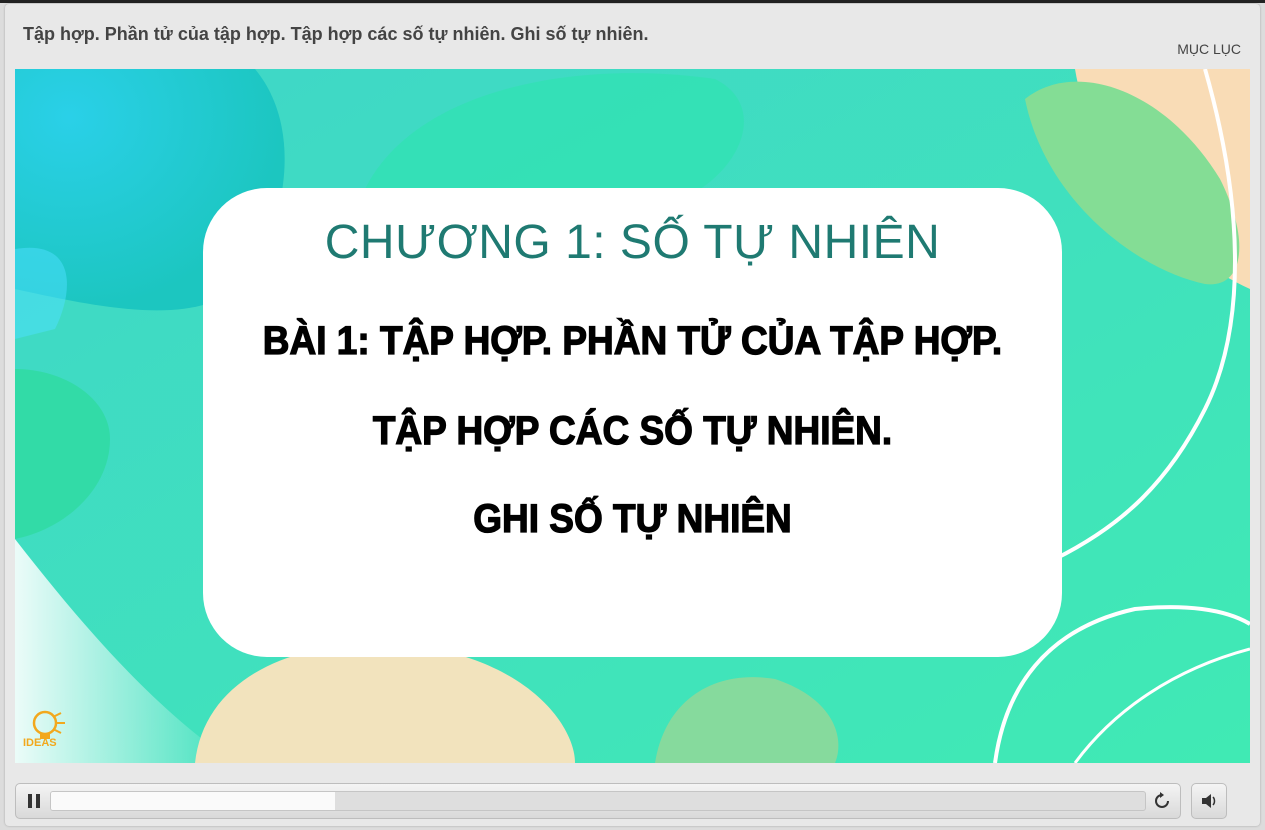 This screenshot has height=830, width=1265. I want to click on chapter-title: CHƯƠNG 1: SỐ TỰ NHIÊN, so click(632, 242).